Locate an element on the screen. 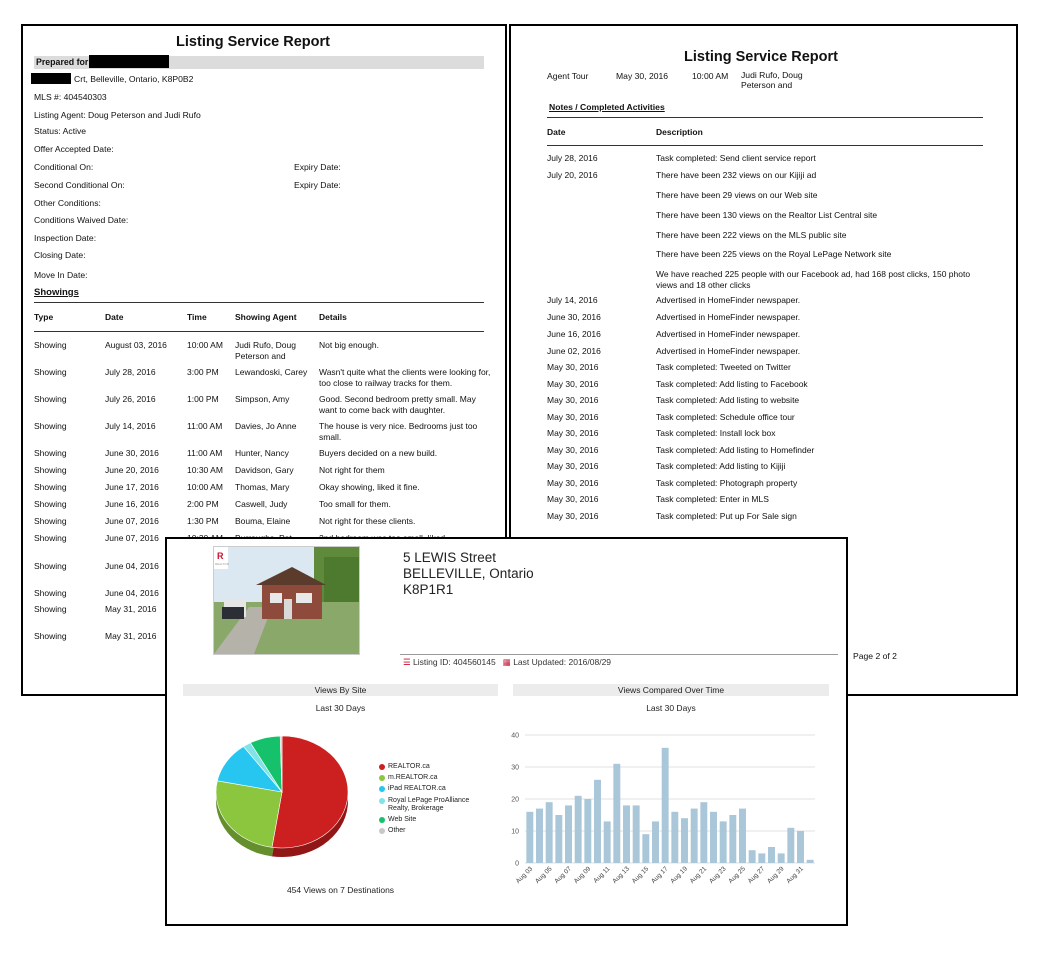 The width and height of the screenshot is (1044, 968). legend-label: Other is located at coordinates (397, 830).